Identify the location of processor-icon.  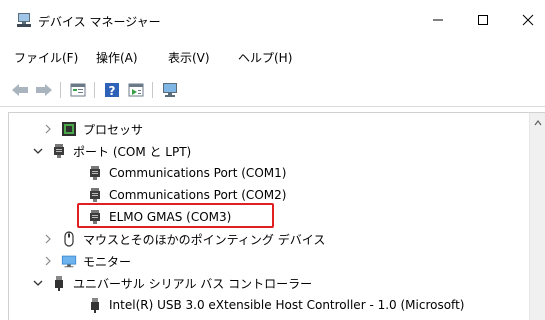
(69, 129).